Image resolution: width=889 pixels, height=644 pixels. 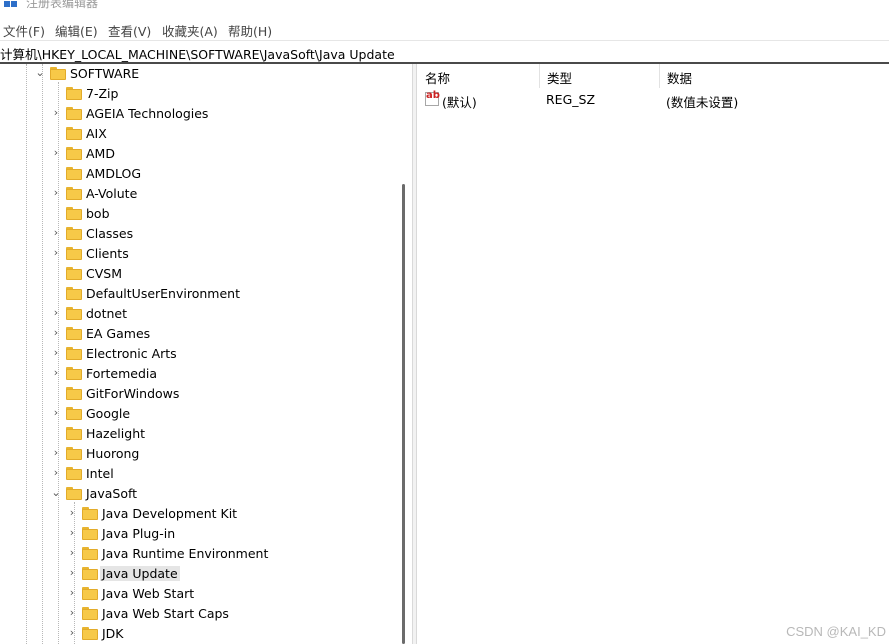 What do you see at coordinates (680, 78) in the screenshot?
I see `column-header-label: 数据` at bounding box center [680, 78].